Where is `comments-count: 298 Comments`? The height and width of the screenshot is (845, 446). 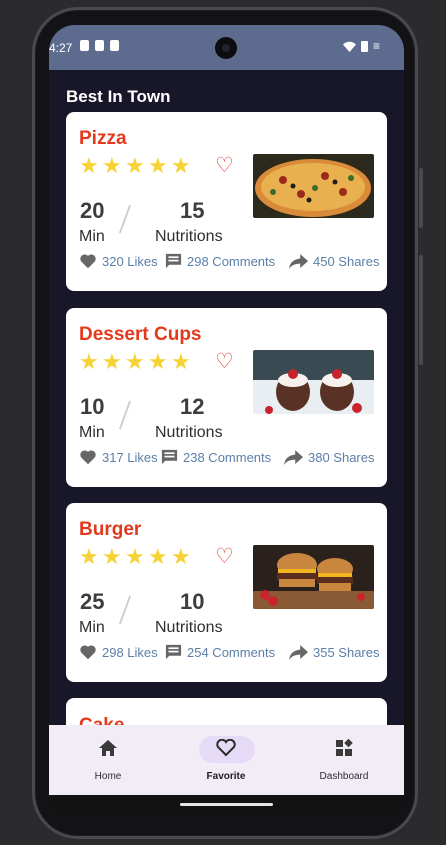 comments-count: 298 Comments is located at coordinates (231, 261).